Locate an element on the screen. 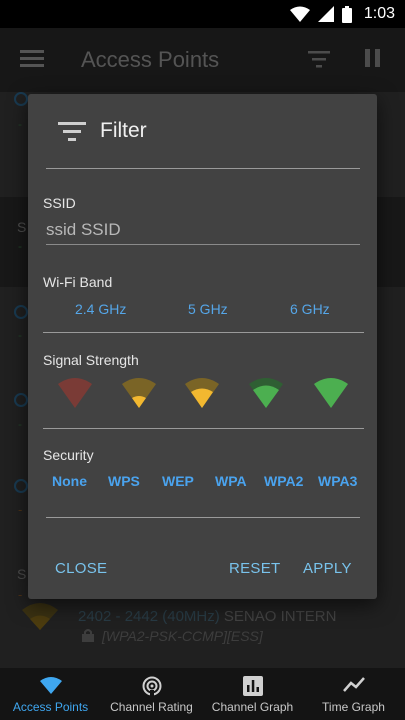  line-graph-icon is located at coordinates (353, 684).